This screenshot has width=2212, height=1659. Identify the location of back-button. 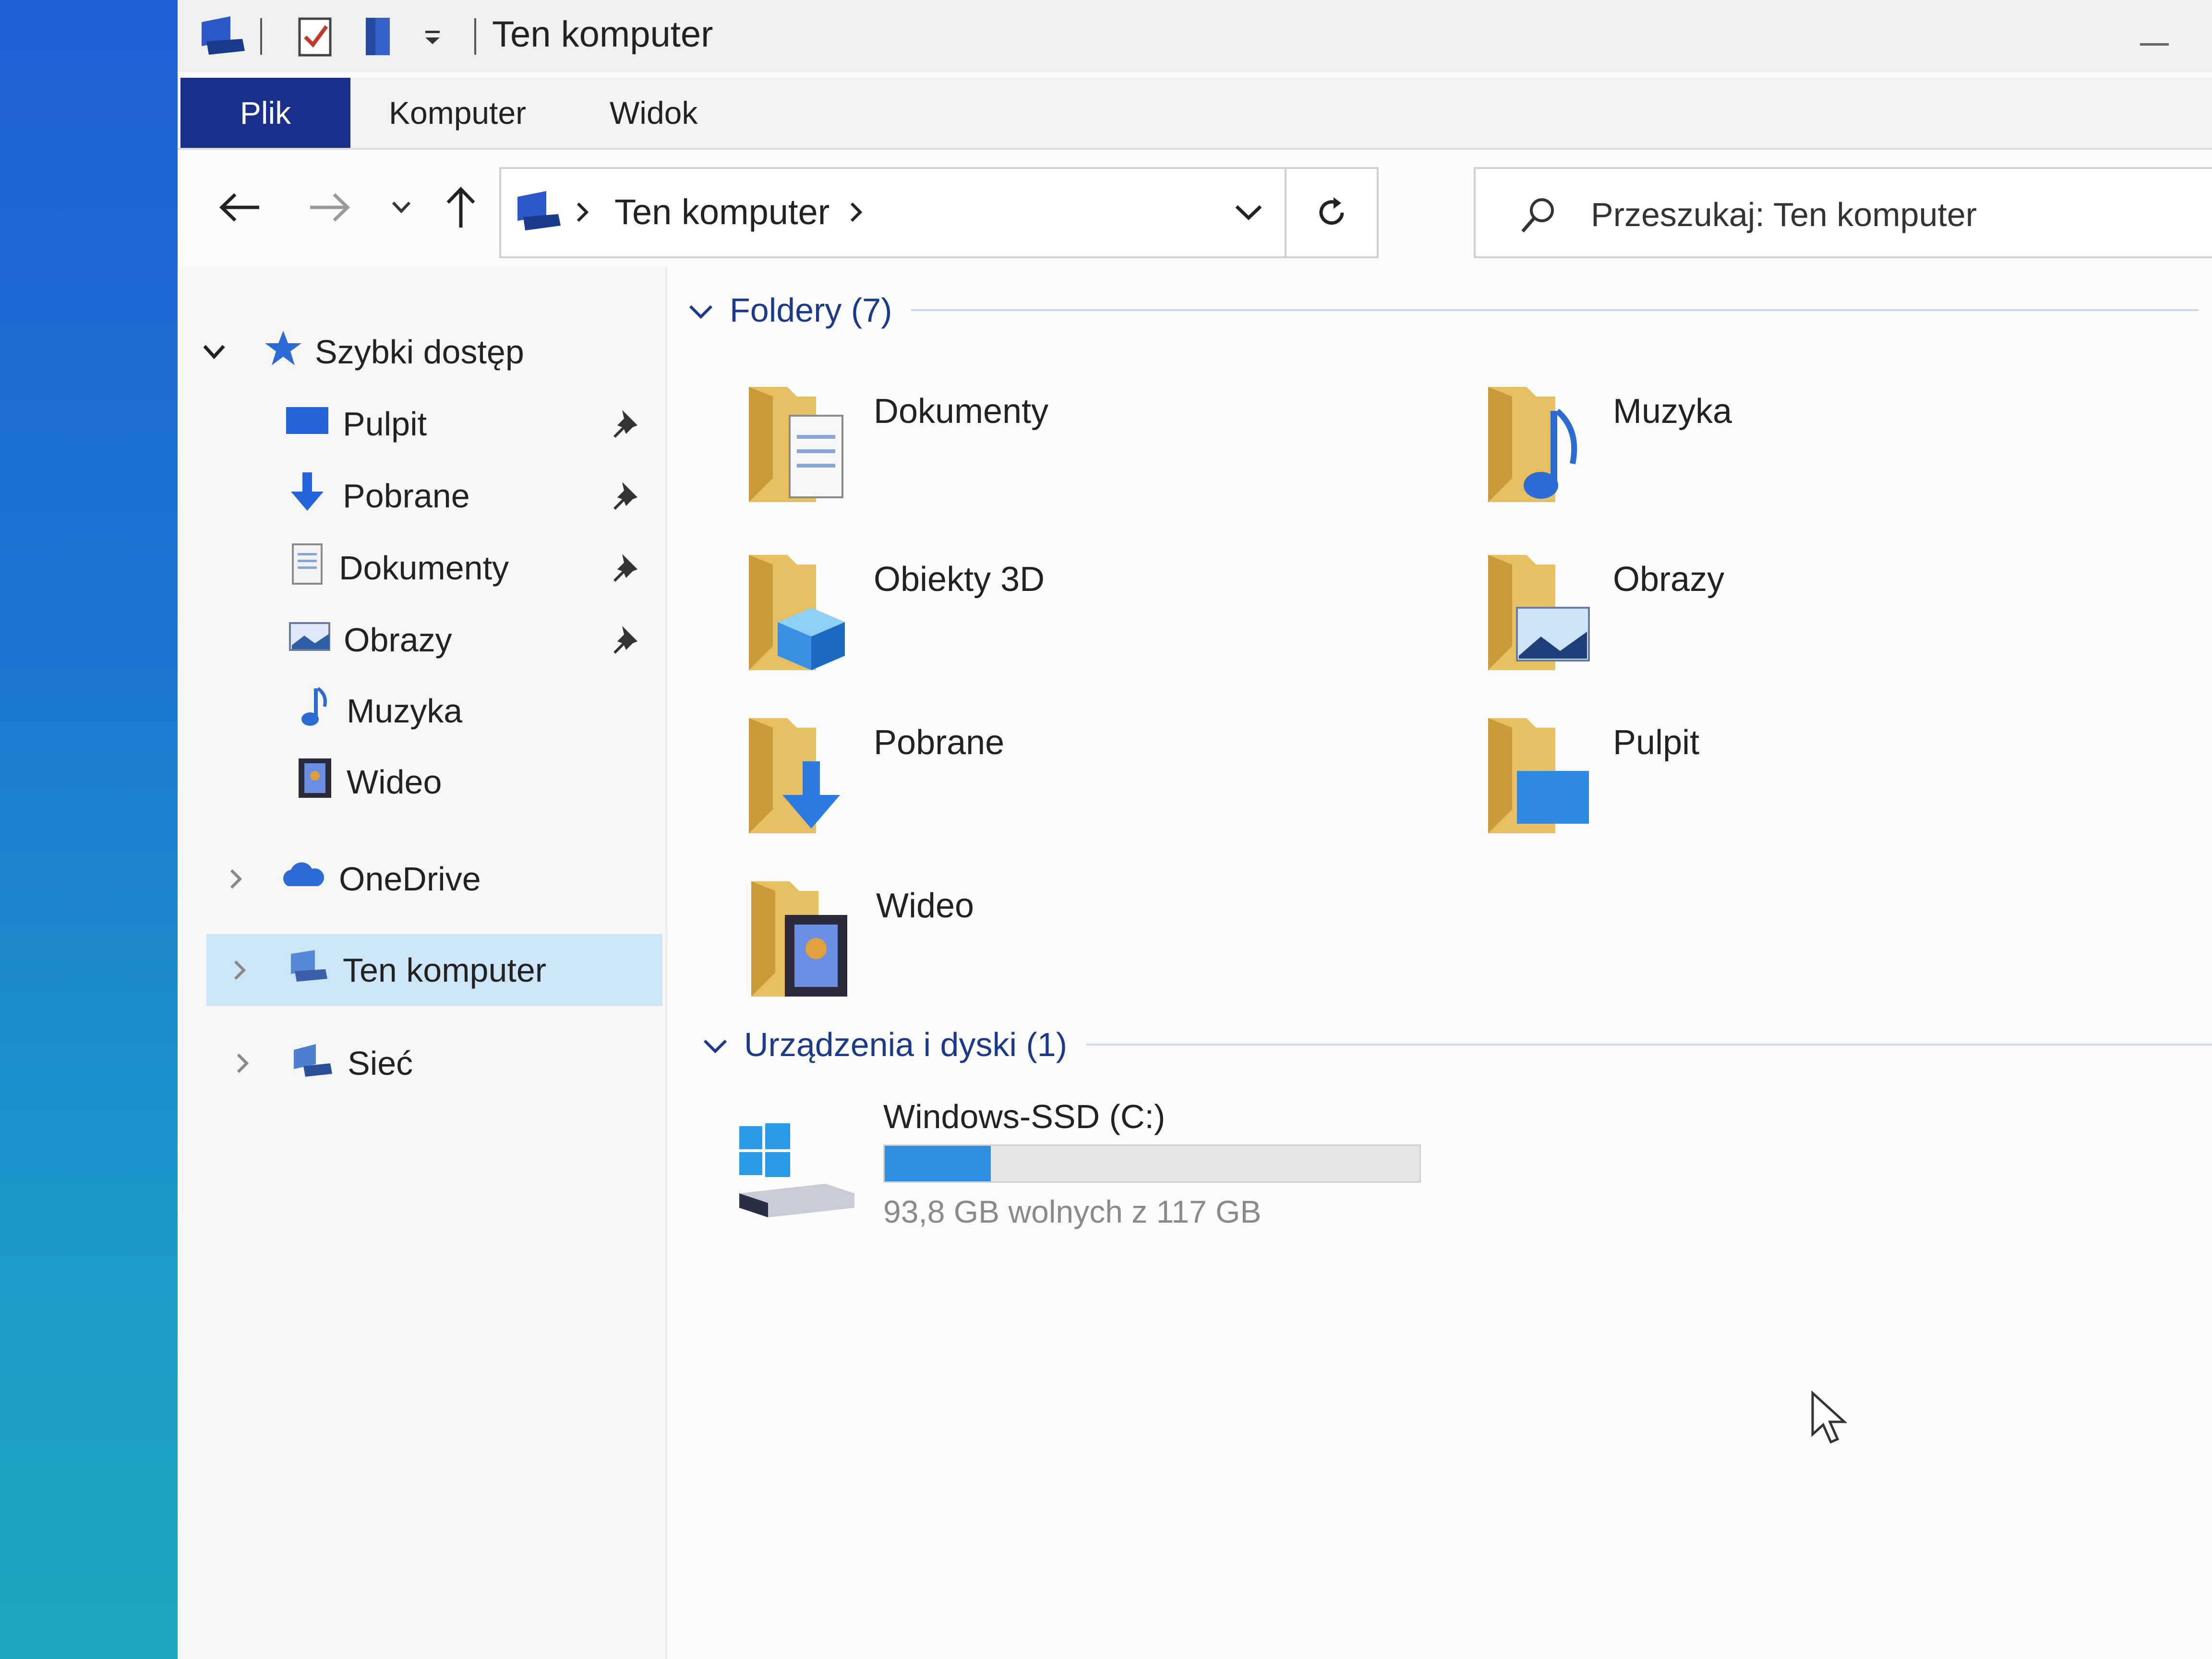
(240, 207).